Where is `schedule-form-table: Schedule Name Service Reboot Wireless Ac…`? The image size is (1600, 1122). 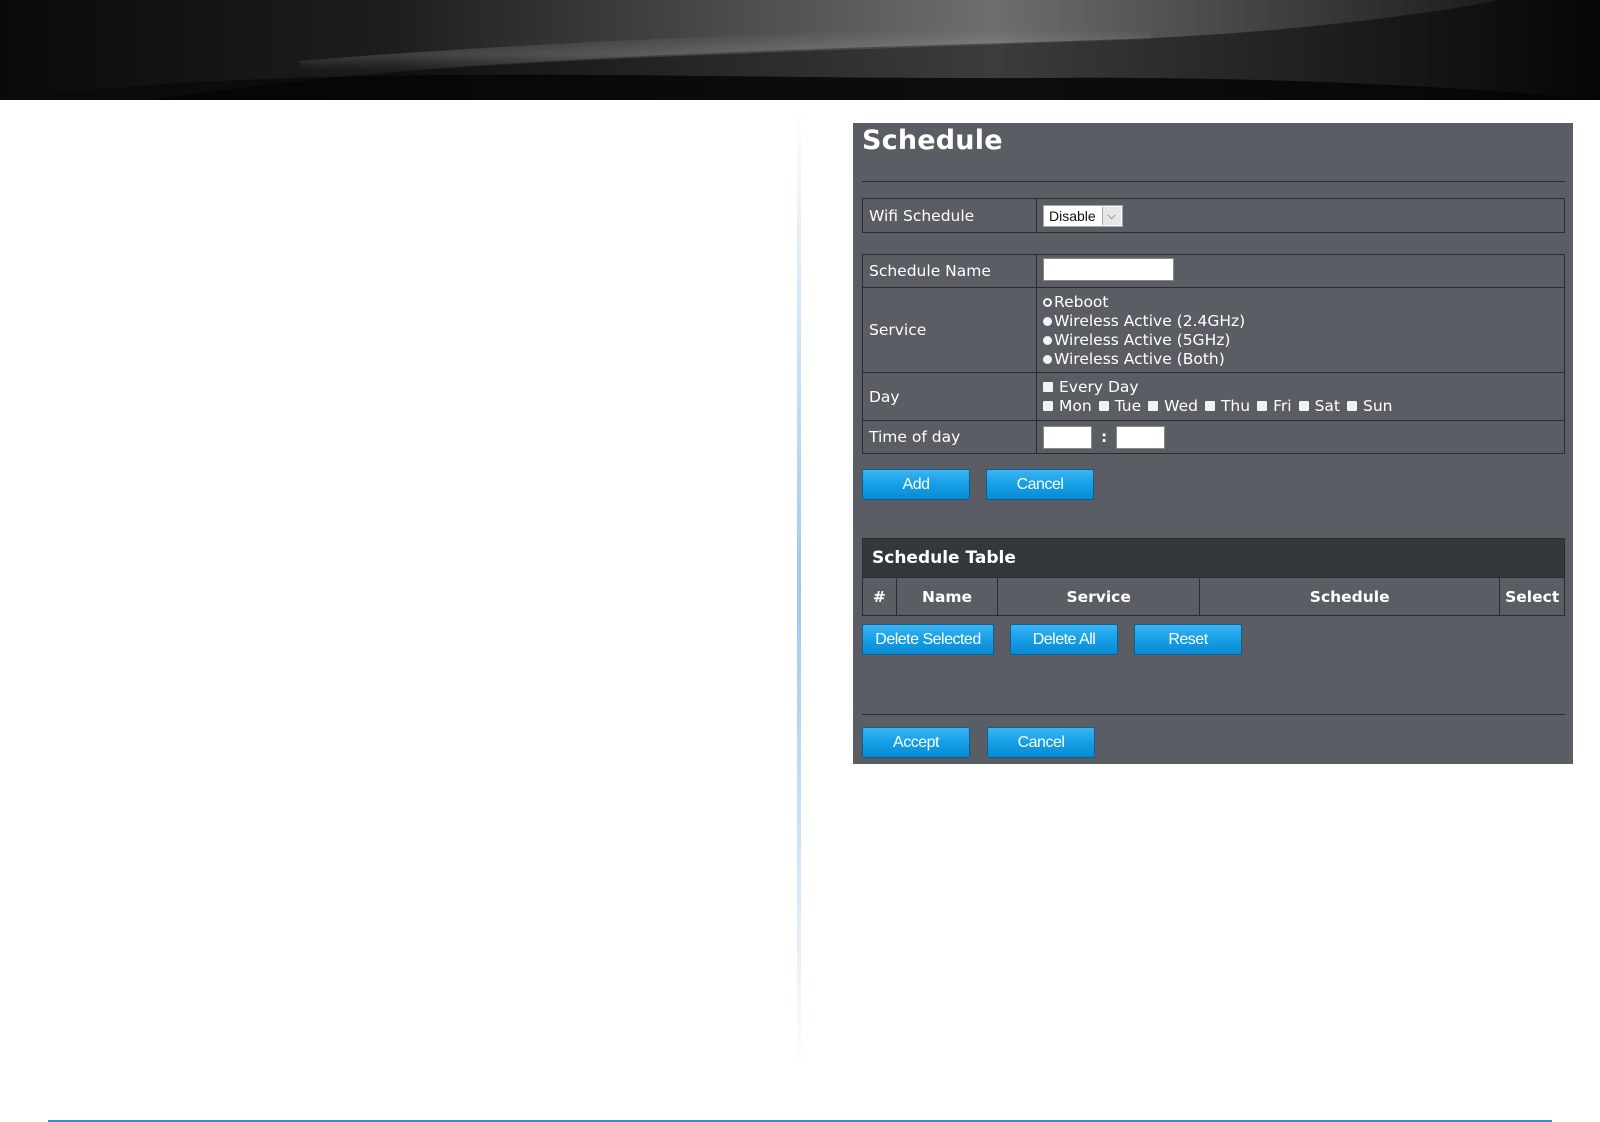 schedule-form-table: Schedule Name Service Reboot Wireless Ac… is located at coordinates (1213, 354).